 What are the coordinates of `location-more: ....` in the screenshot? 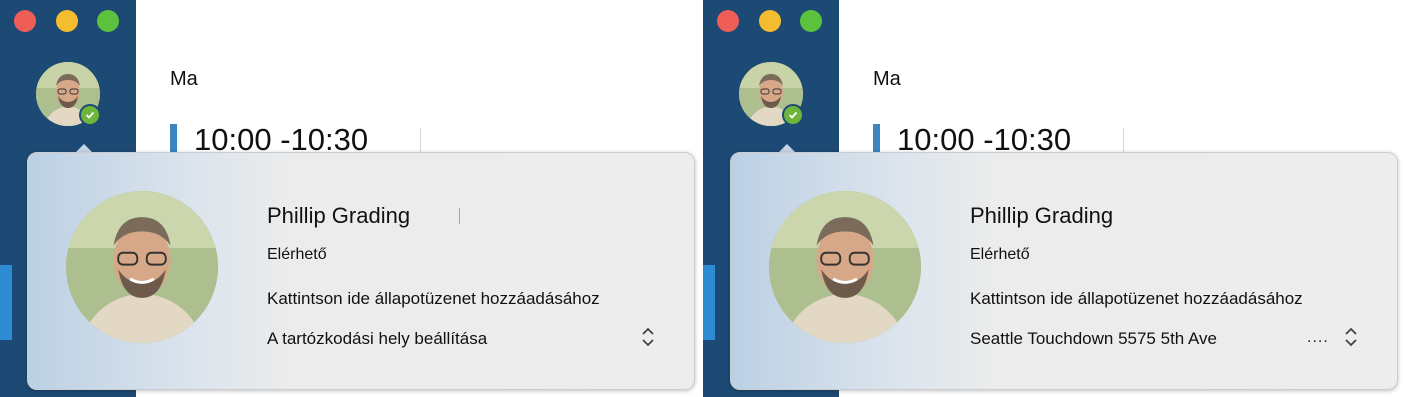 It's located at (1318, 337).